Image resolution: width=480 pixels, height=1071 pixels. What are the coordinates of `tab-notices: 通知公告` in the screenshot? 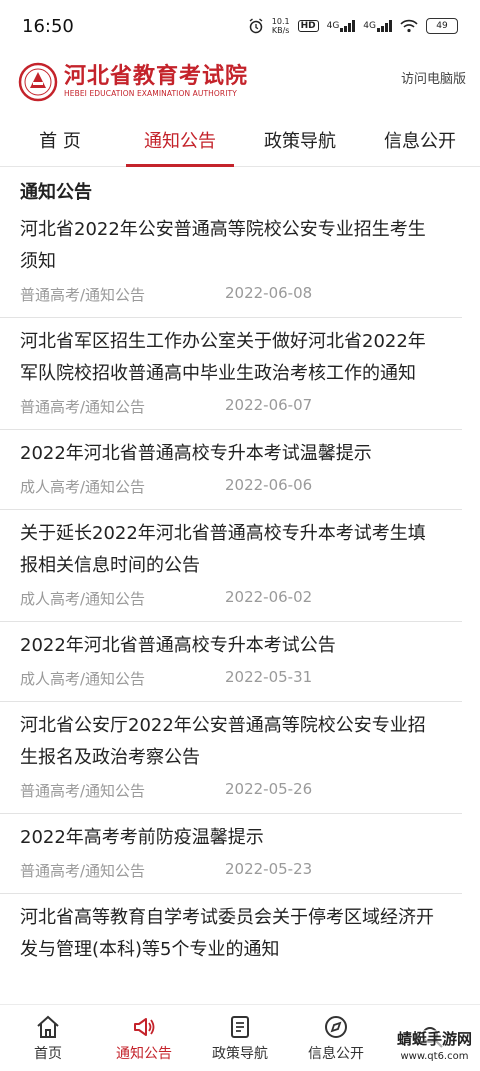 It's located at (180, 140).